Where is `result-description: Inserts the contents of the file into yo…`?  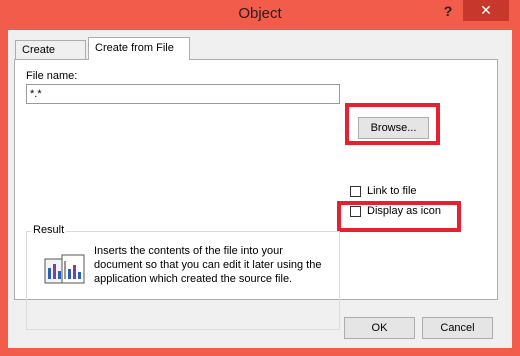 result-description: Inserts the contents of the file into yo… is located at coordinates (208, 265).